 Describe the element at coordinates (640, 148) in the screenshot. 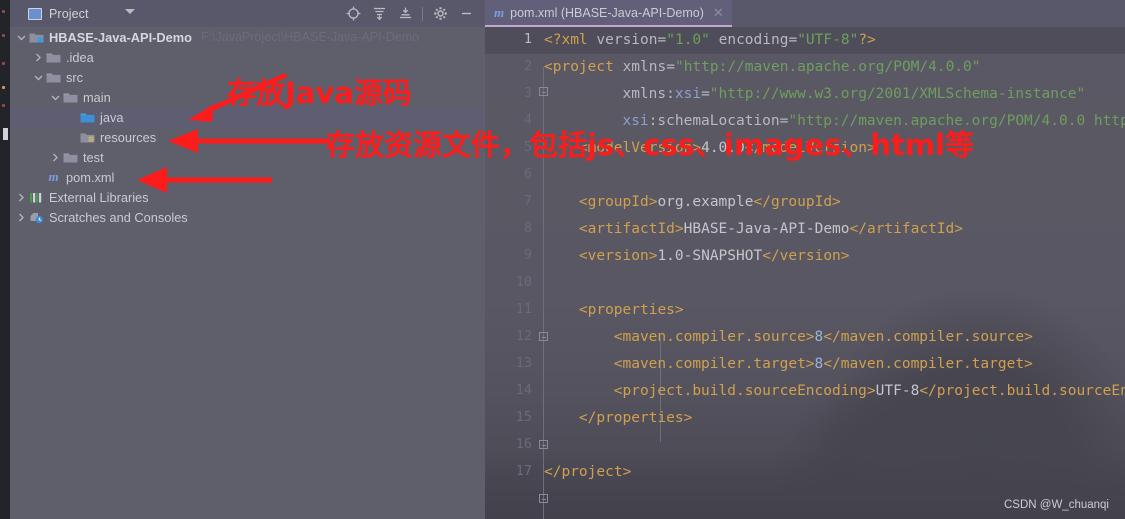

I see `code-token: <modelVersion>` at that location.